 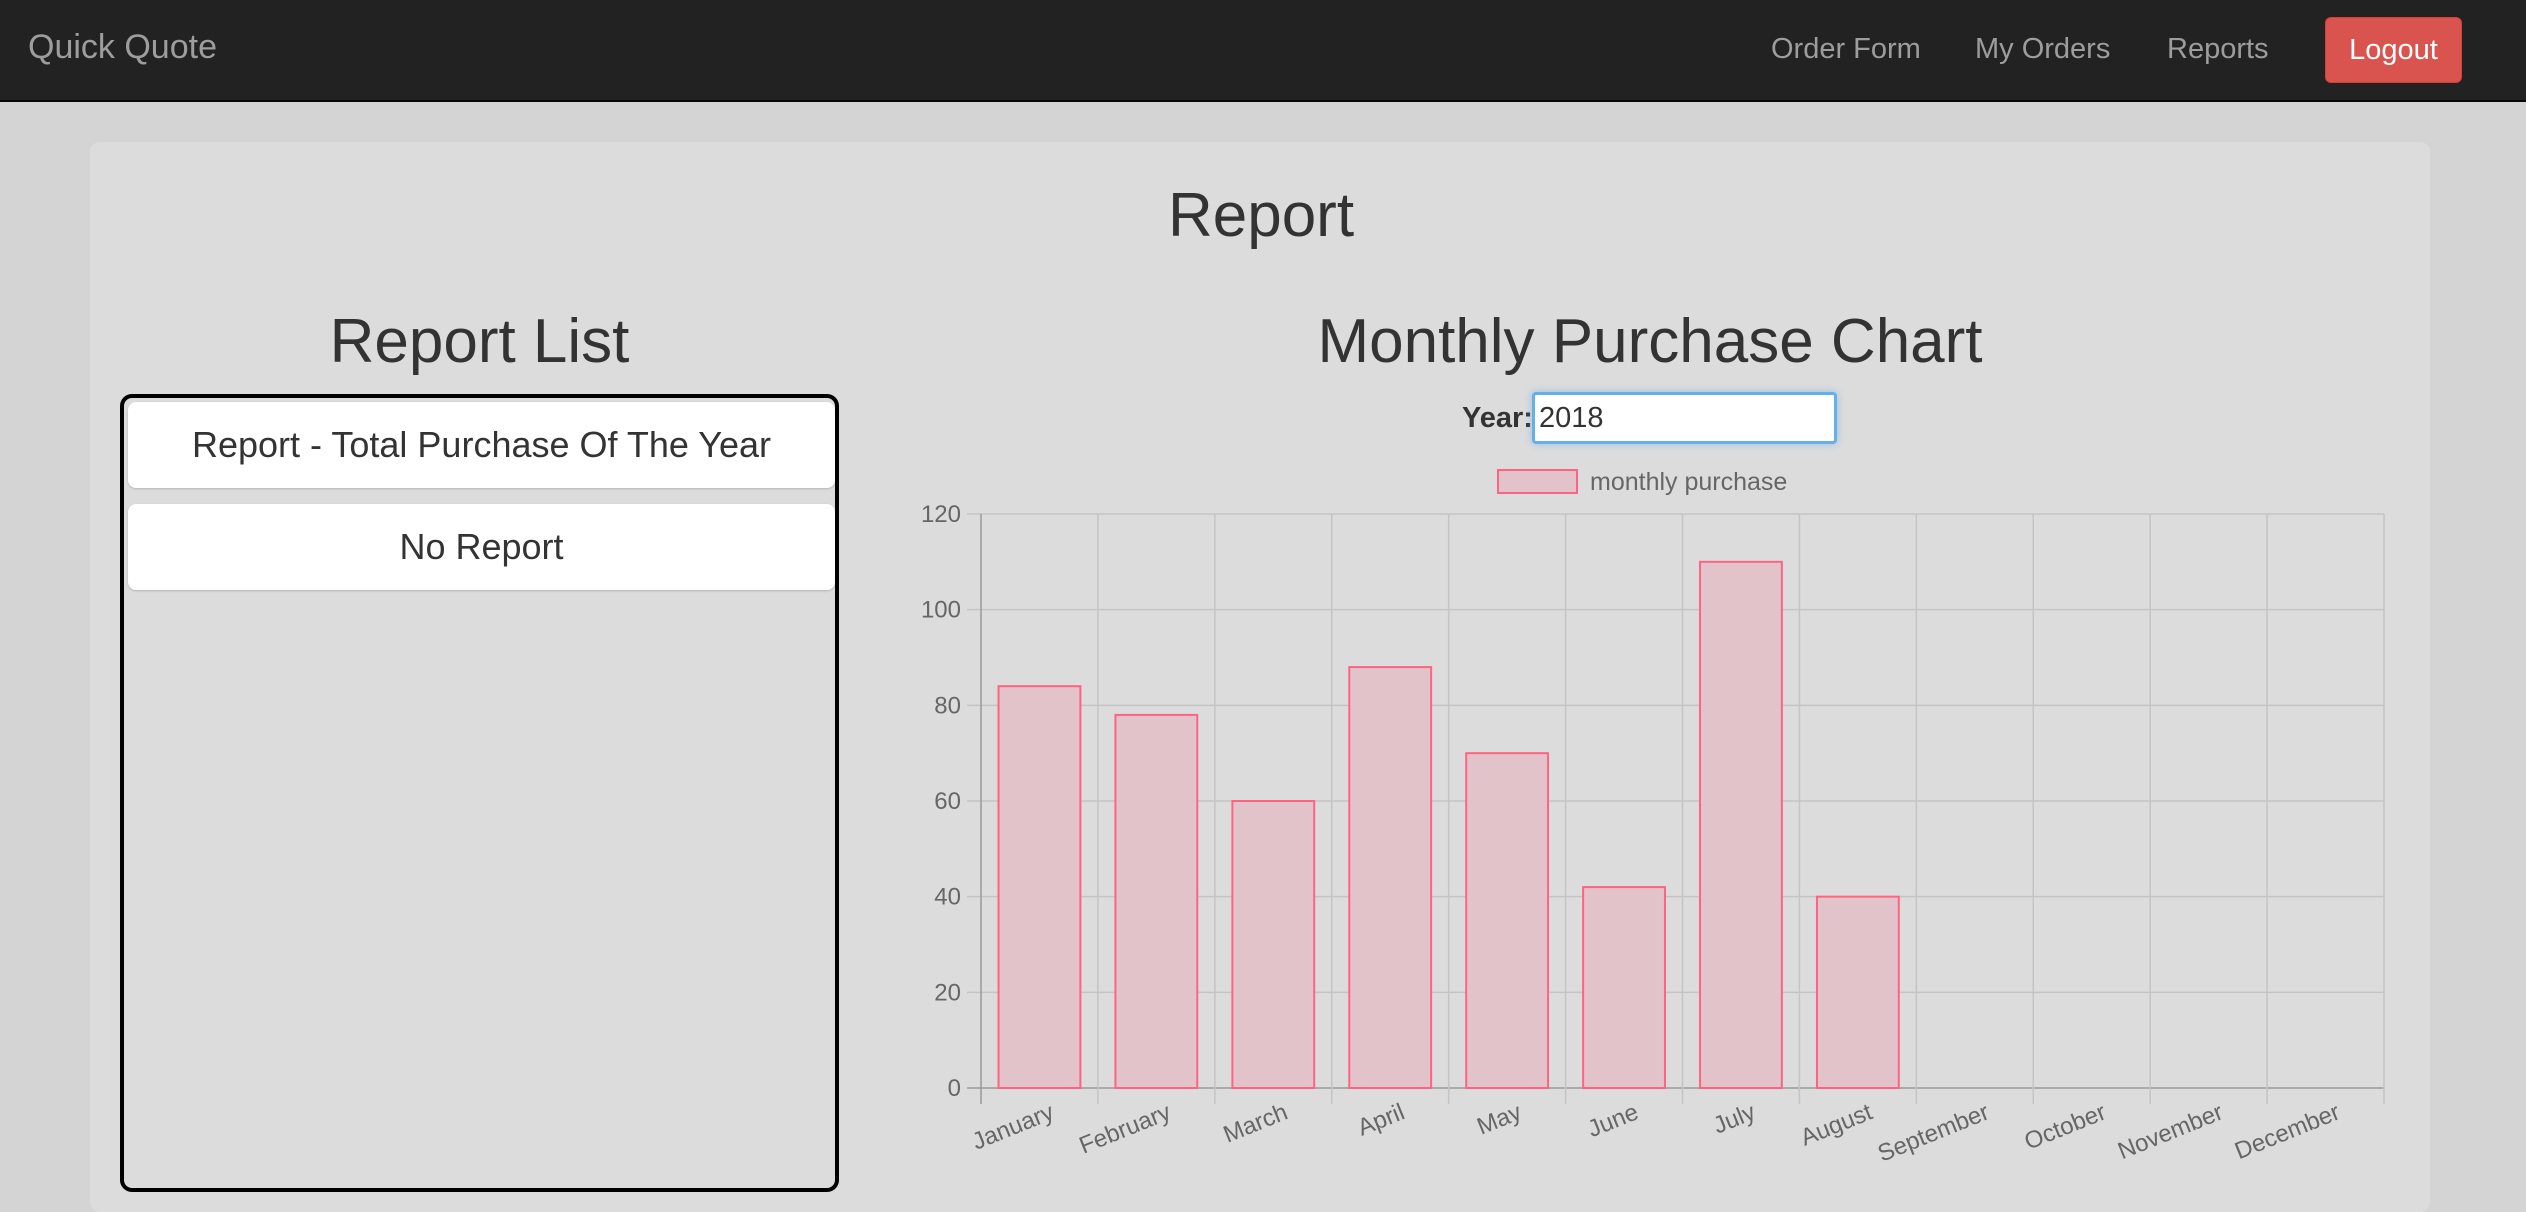 What do you see at coordinates (2065, 1127) in the screenshot?
I see `x-tick-label: October` at bounding box center [2065, 1127].